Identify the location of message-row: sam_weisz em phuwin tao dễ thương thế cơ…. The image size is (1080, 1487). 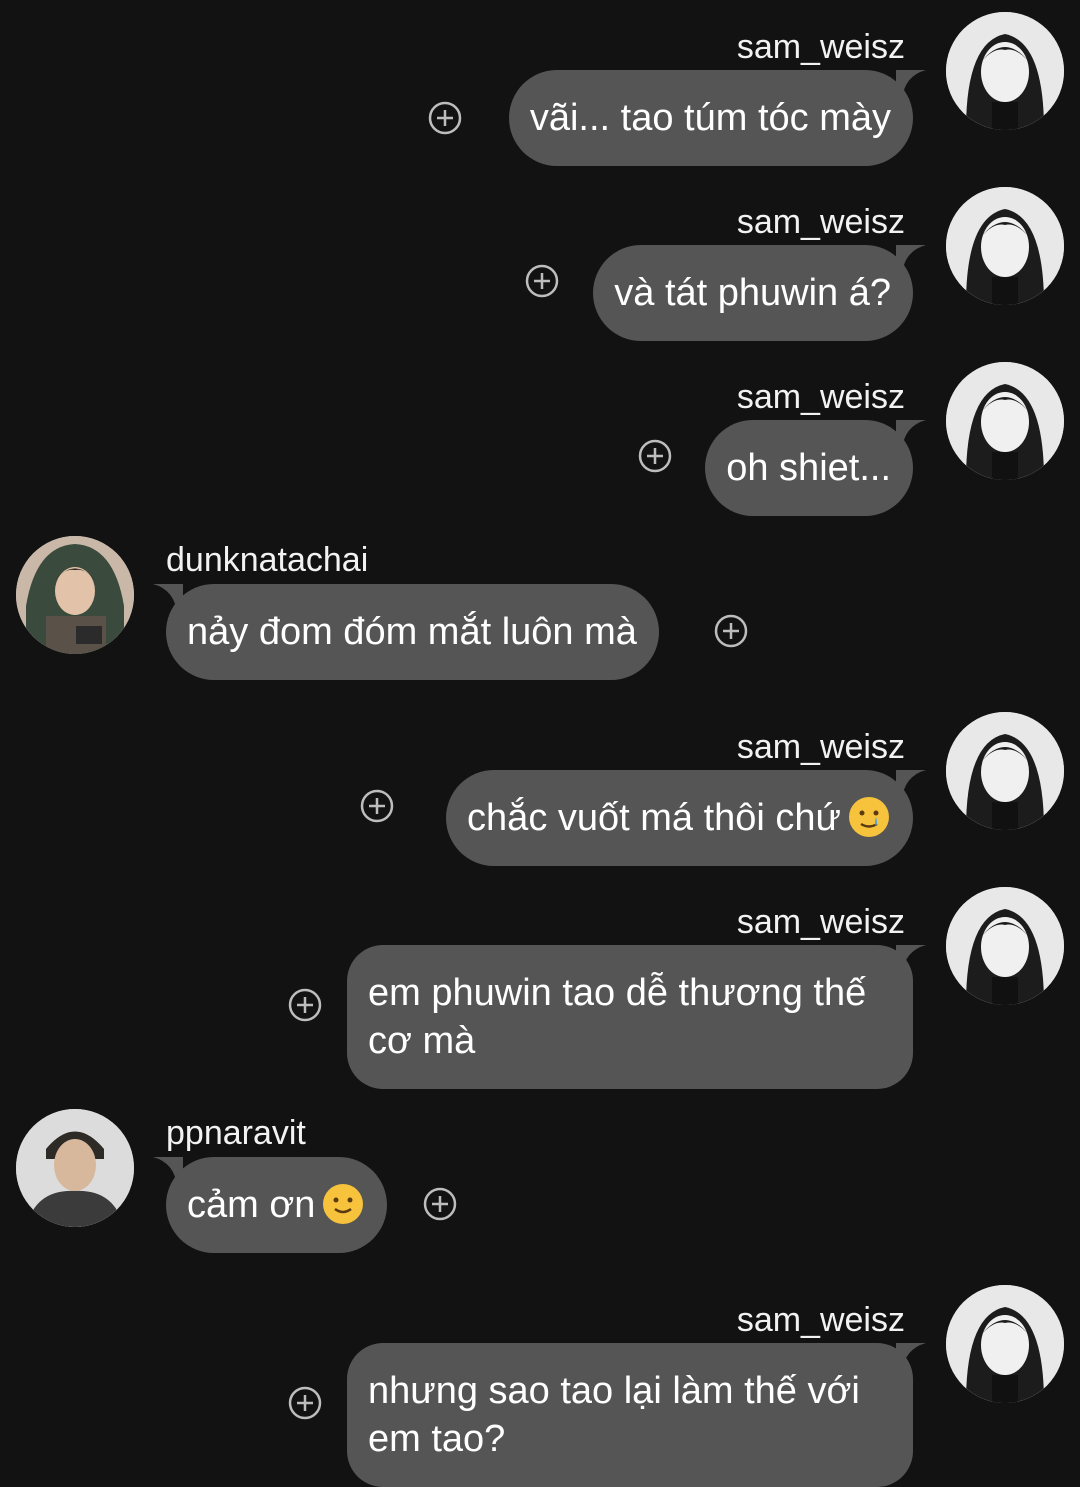
(540, 988).